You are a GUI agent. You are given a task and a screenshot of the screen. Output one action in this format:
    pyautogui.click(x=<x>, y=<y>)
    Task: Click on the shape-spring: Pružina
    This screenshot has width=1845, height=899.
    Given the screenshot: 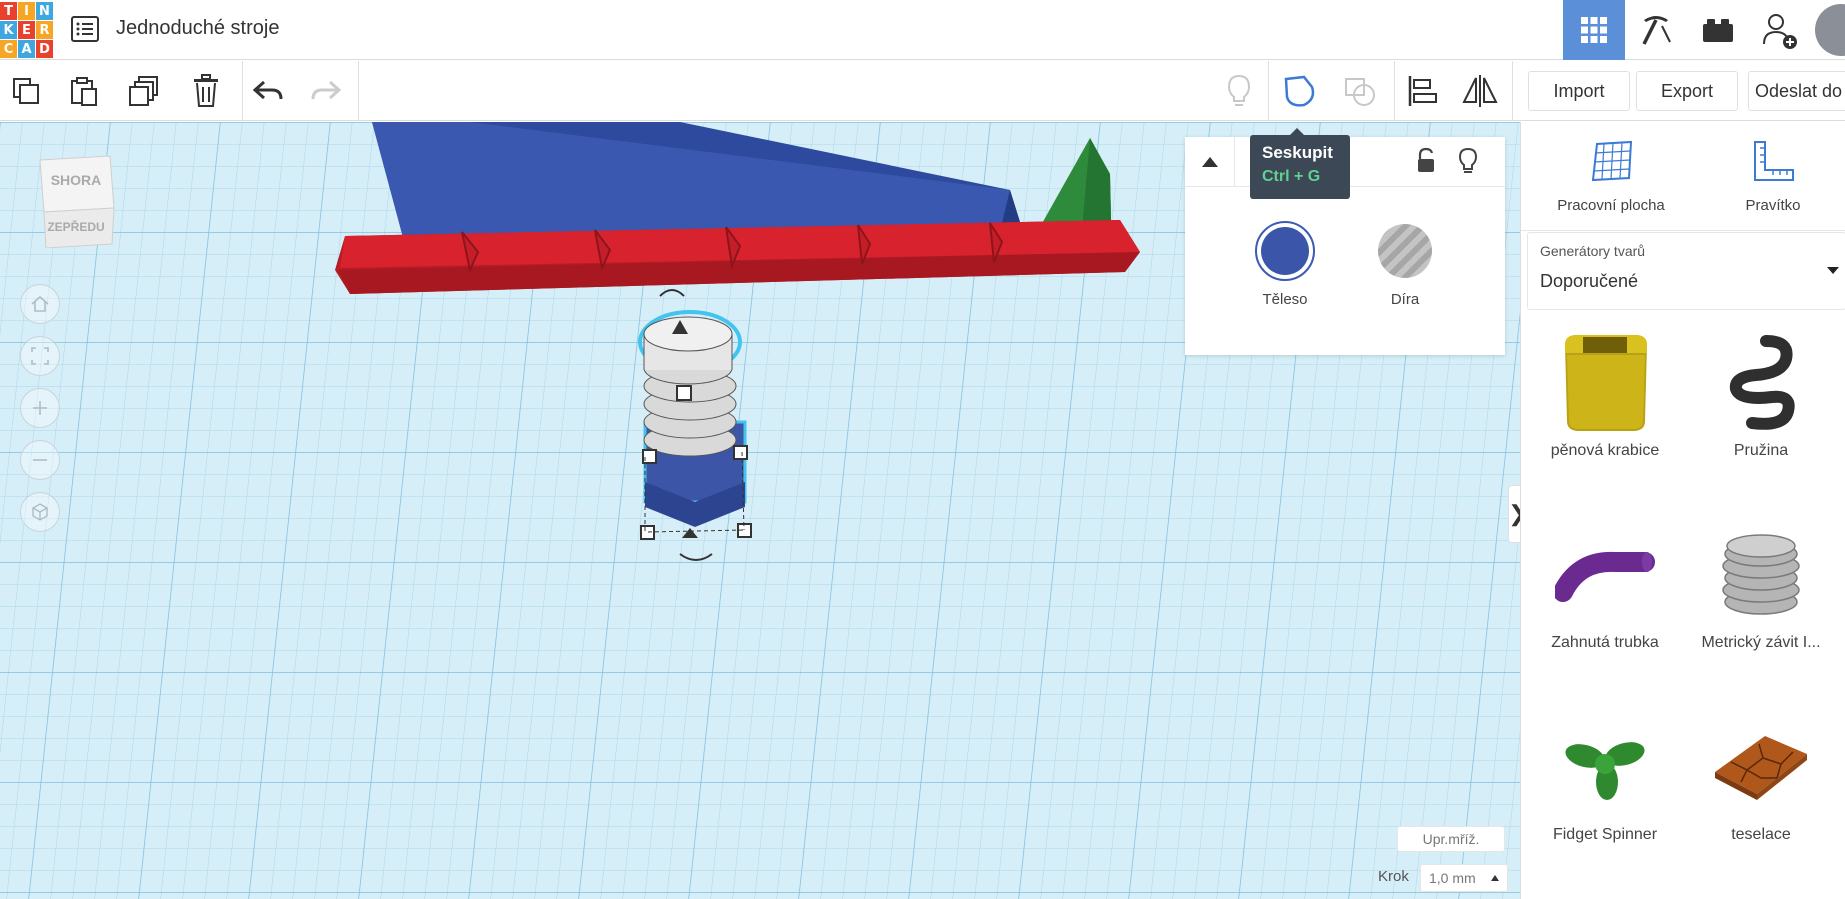 What is the action you would take?
    pyautogui.click(x=1761, y=394)
    